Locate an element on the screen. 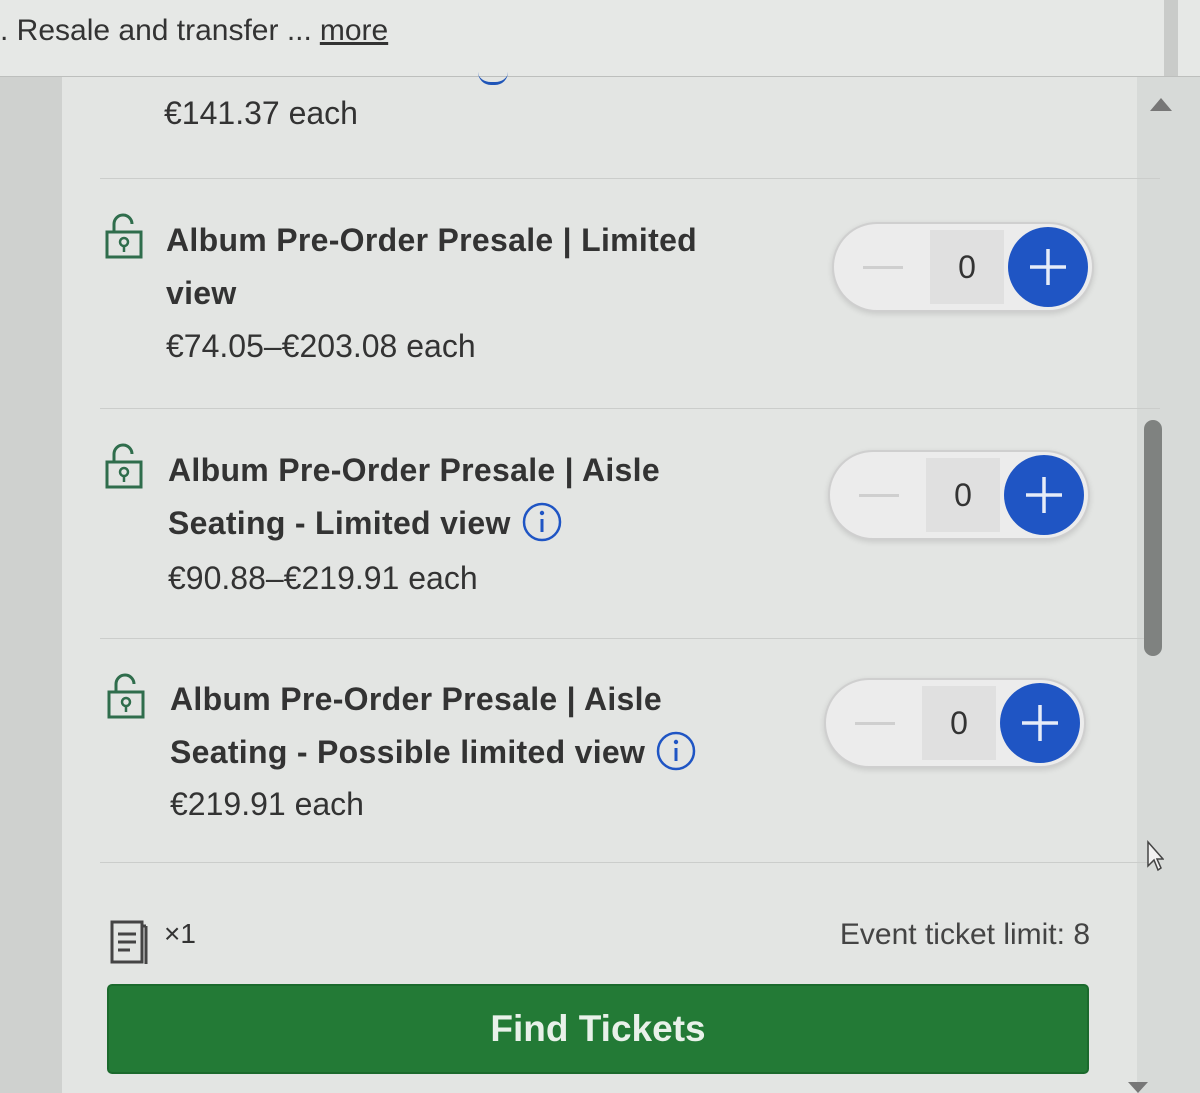  ticket-title-line2: Seating - Limited view is located at coordinates (339, 523).